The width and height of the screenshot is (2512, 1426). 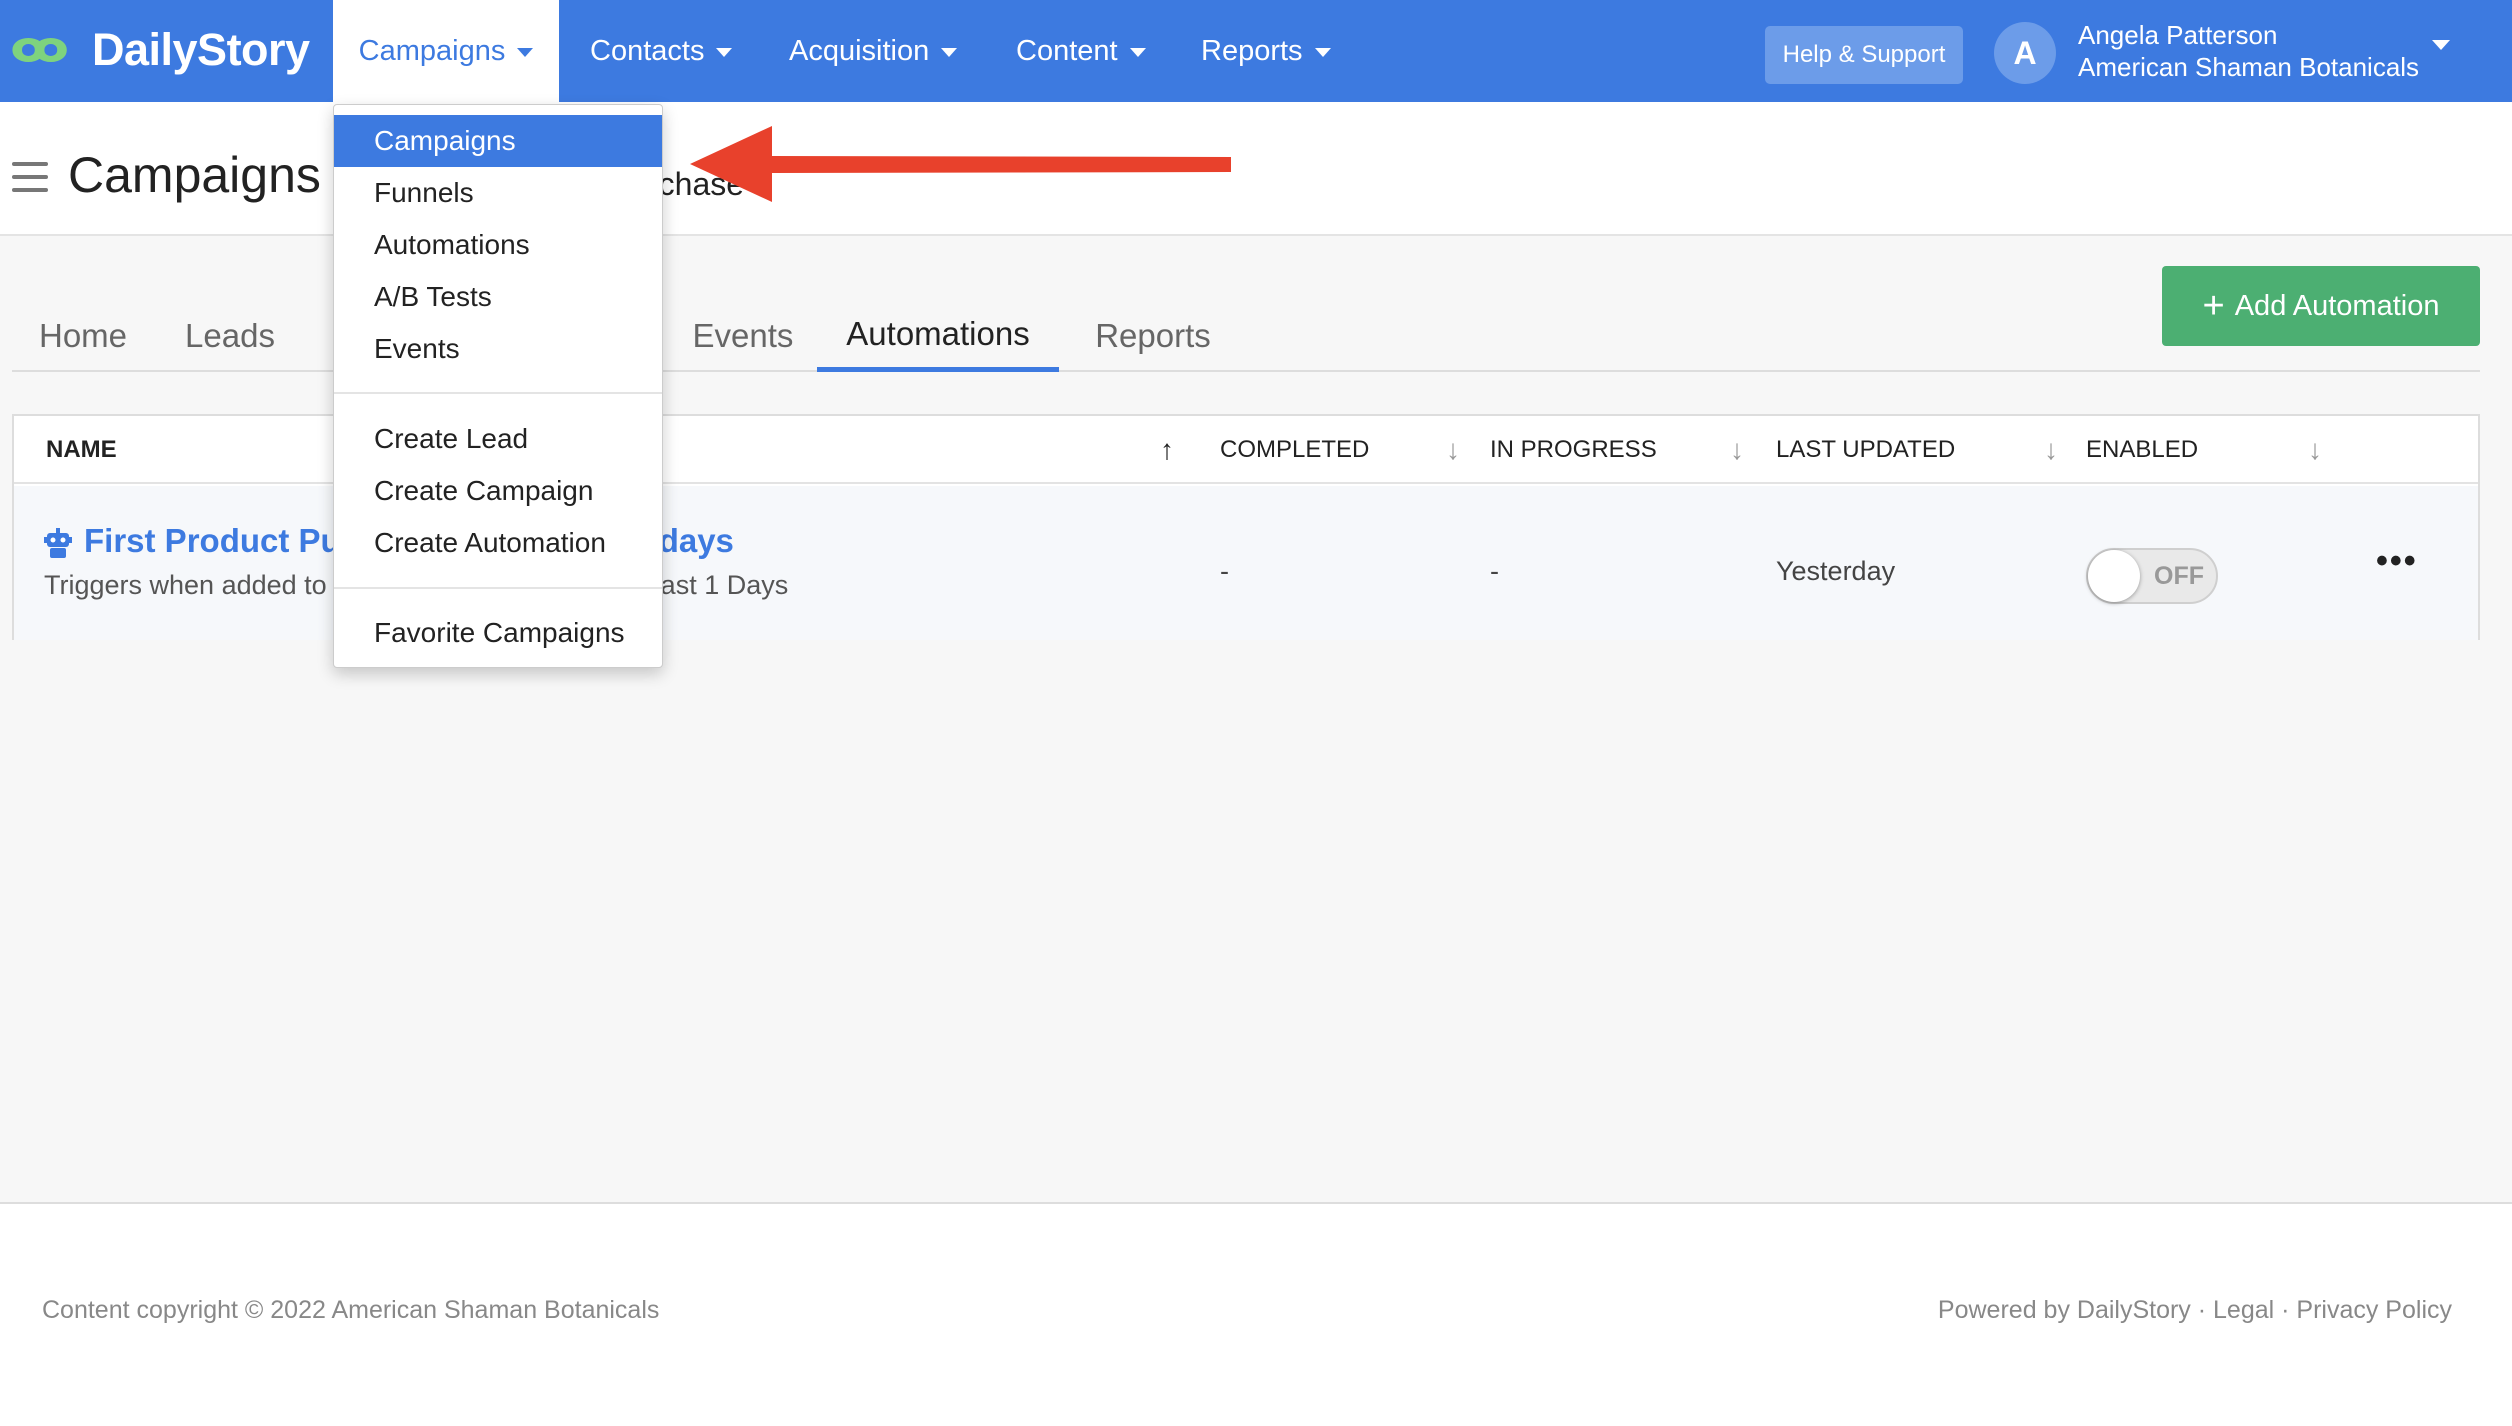 I want to click on menu-item-ab-tests: A/B Tests, so click(x=498, y=297).